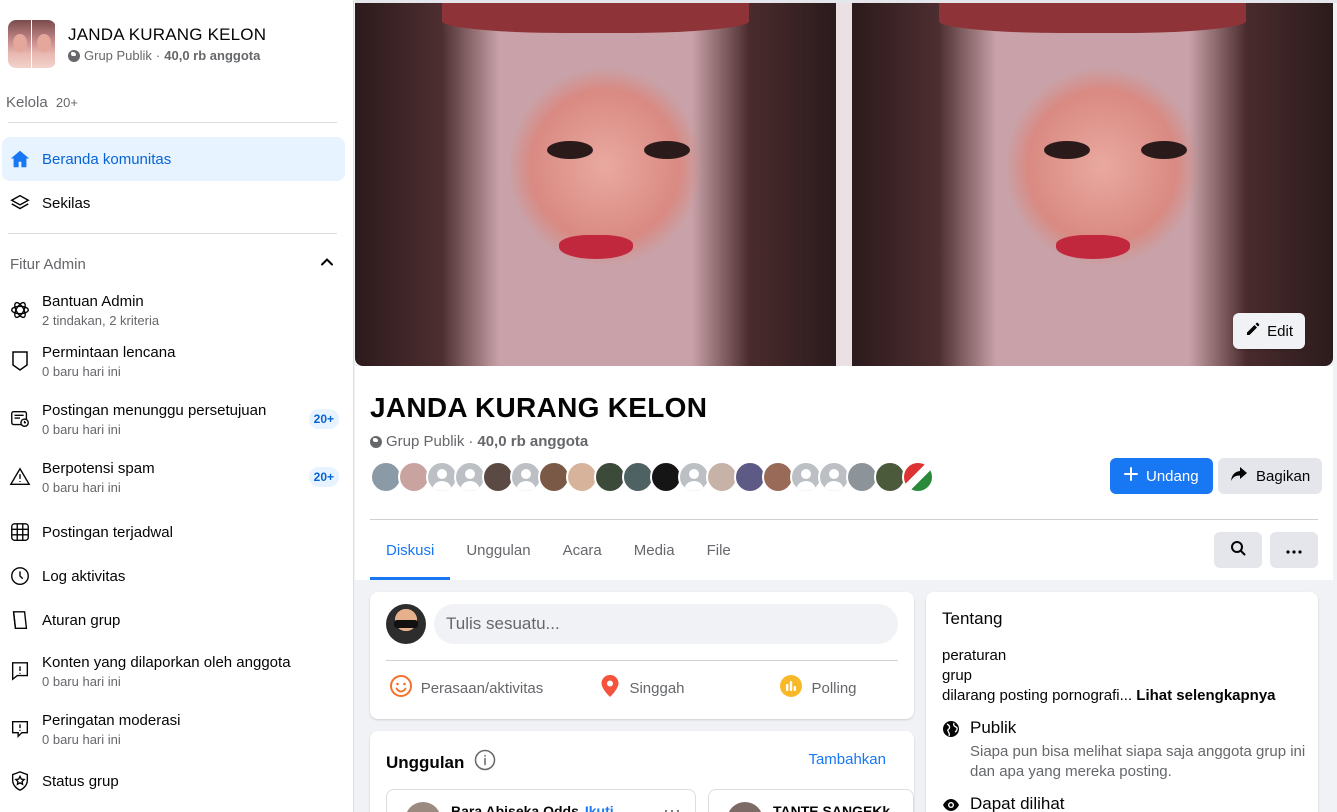 The image size is (1337, 812). Describe the element at coordinates (1294, 550) in the screenshot. I see `more-options-button` at that location.